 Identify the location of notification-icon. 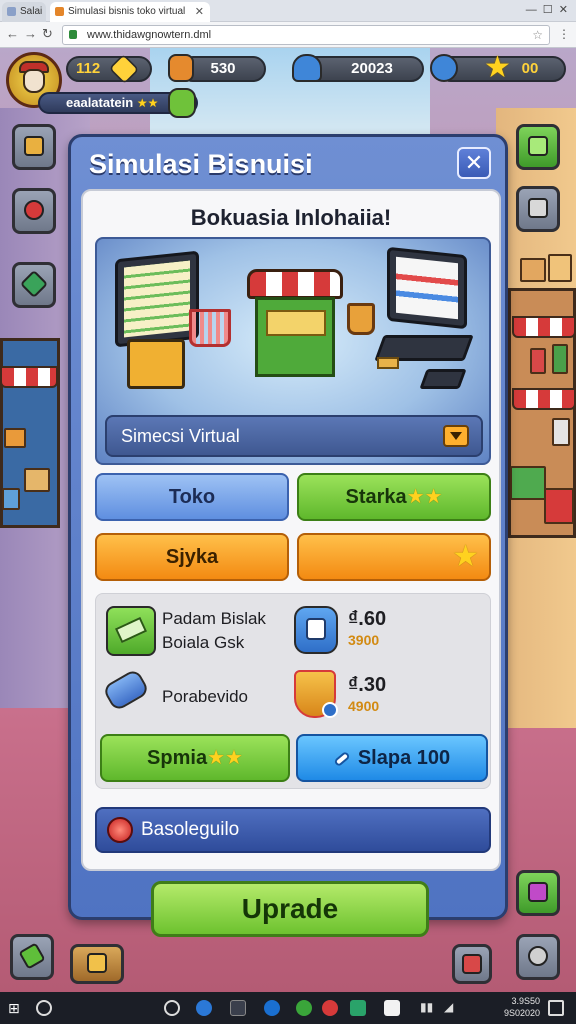
(556, 1008).